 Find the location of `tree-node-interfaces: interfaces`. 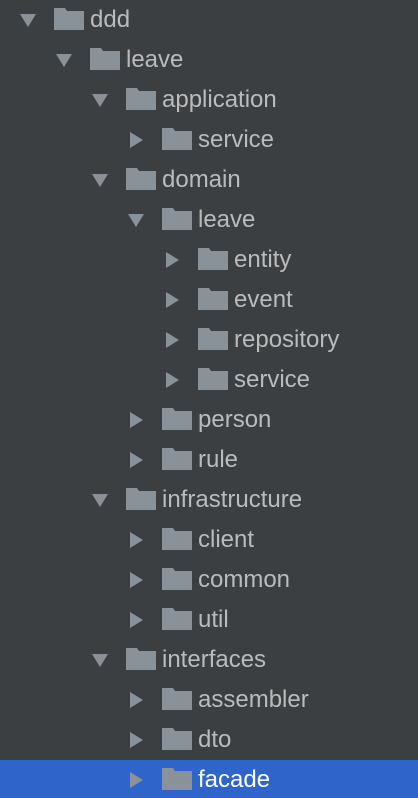

tree-node-interfaces: interfaces is located at coordinates (209, 660).